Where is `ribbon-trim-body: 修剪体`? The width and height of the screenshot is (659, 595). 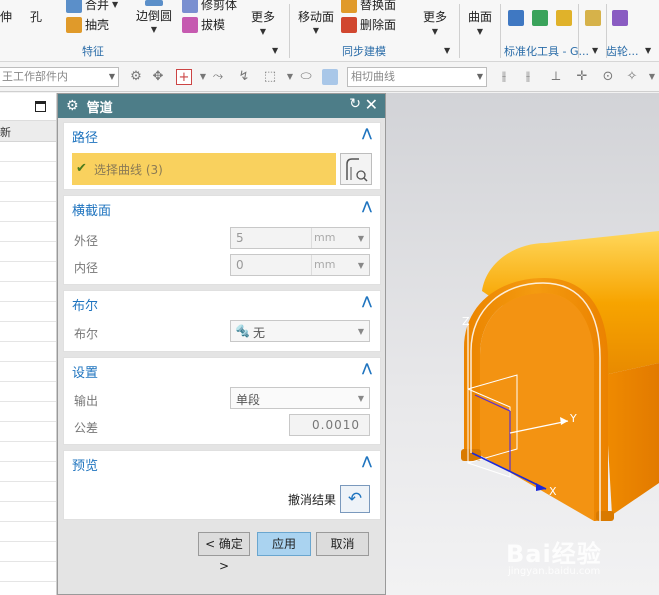
ribbon-trim-body: 修剪体 is located at coordinates (209, 6).